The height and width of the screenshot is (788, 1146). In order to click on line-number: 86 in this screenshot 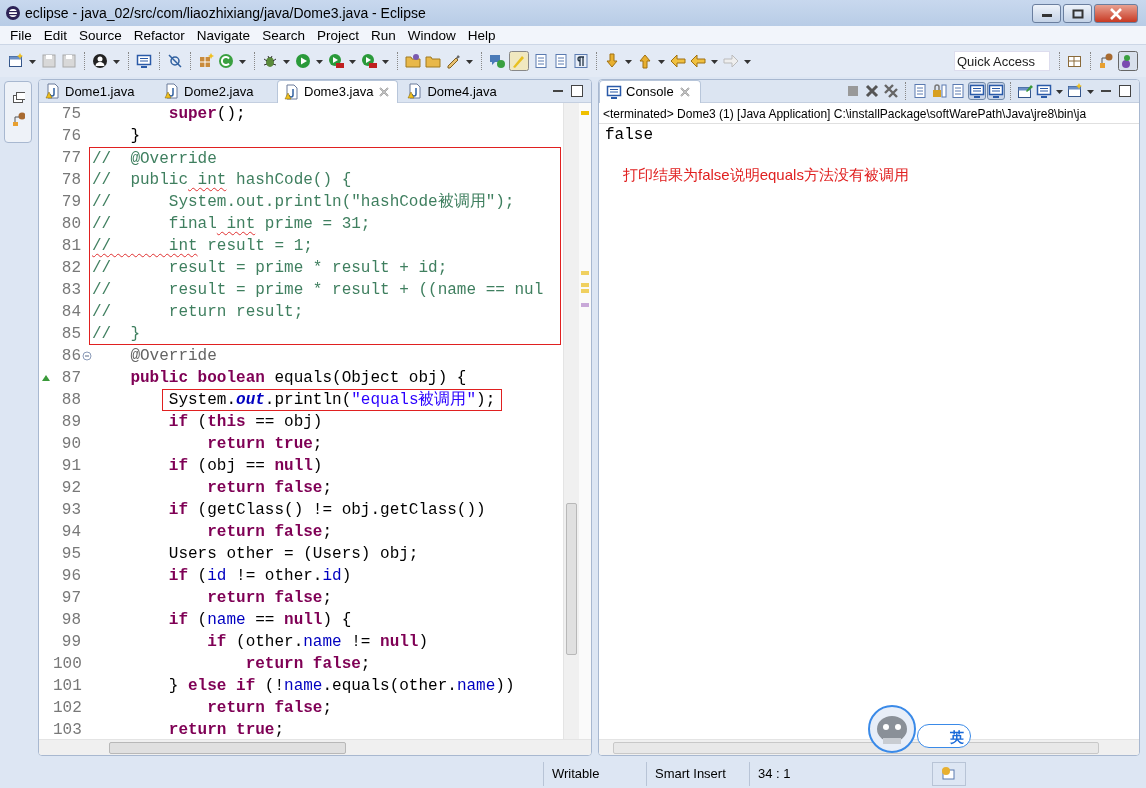, I will do `click(70, 356)`.